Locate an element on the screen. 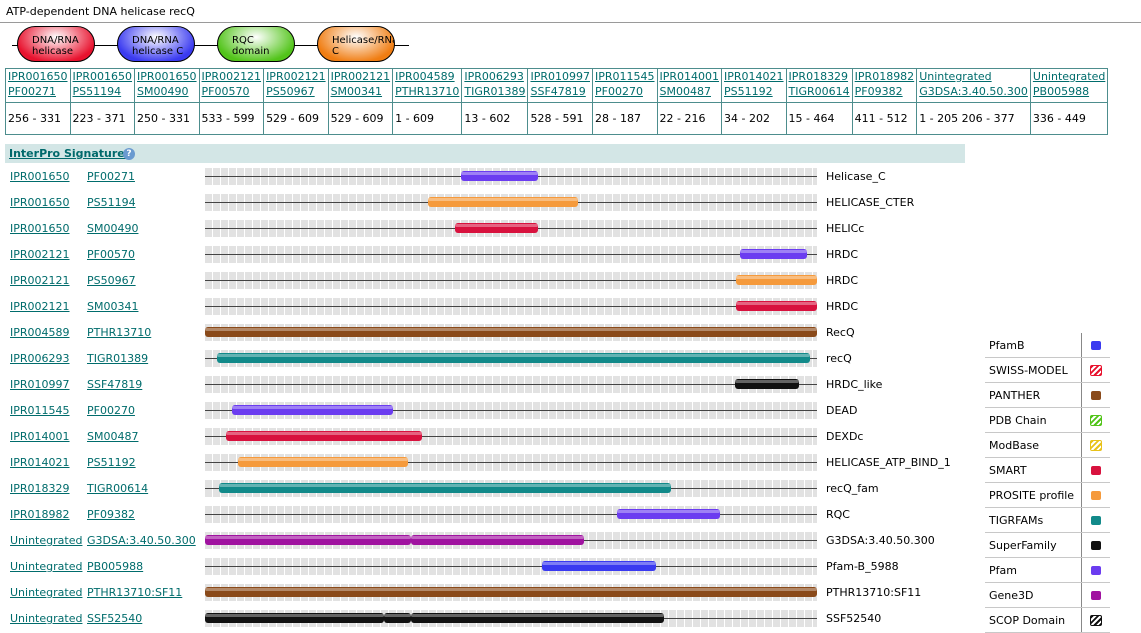  match-track is located at coordinates (511, 202).